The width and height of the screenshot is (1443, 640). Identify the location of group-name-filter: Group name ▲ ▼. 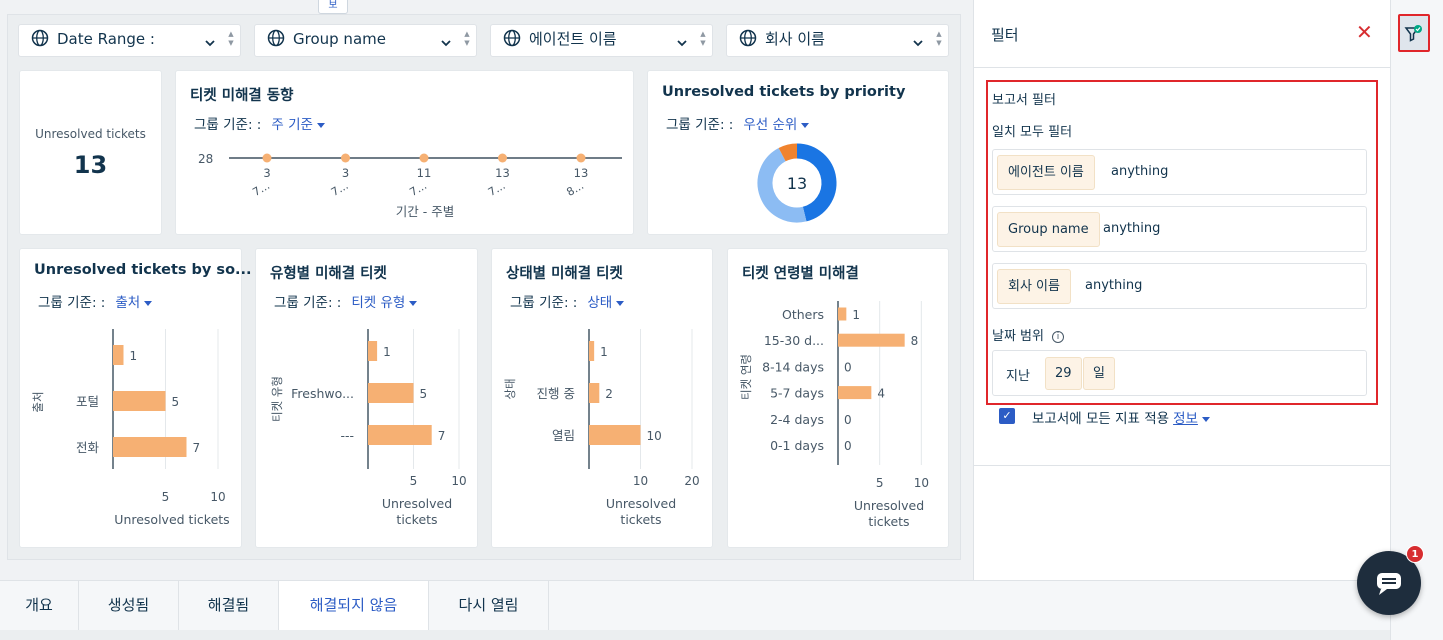
(365, 40).